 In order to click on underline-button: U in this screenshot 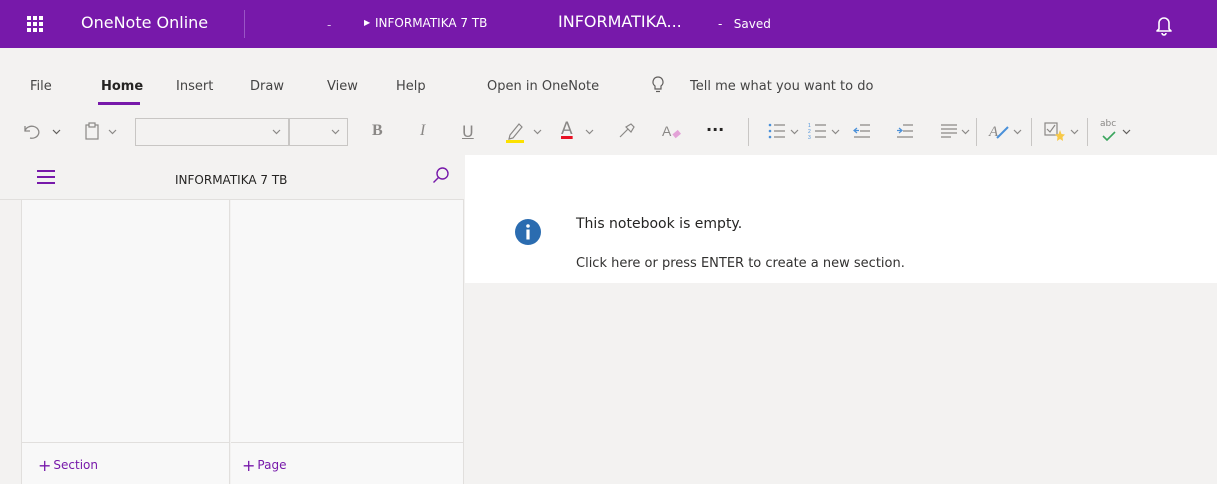, I will do `click(468, 131)`.